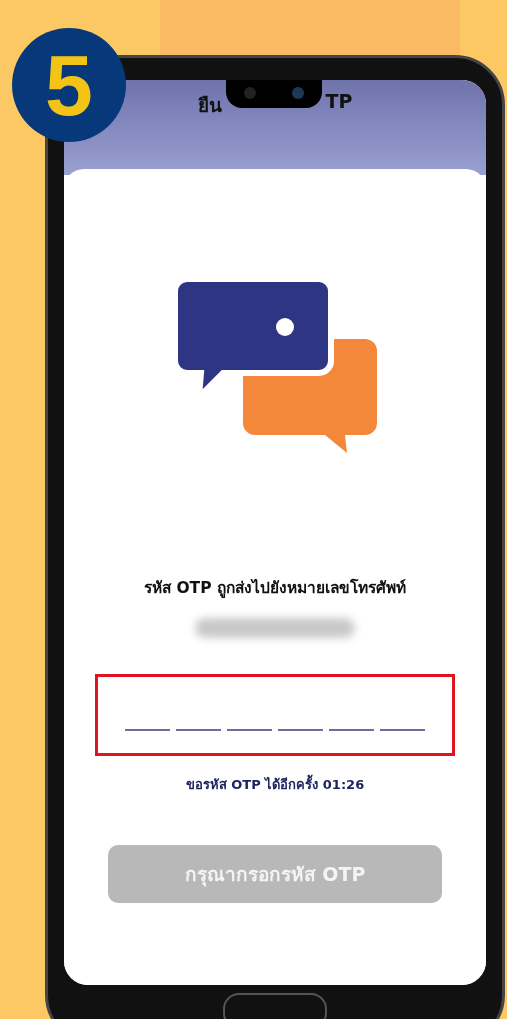 The width and height of the screenshot is (507, 1019). Describe the element at coordinates (275, 715) in the screenshot. I see `otp-input-field` at that location.